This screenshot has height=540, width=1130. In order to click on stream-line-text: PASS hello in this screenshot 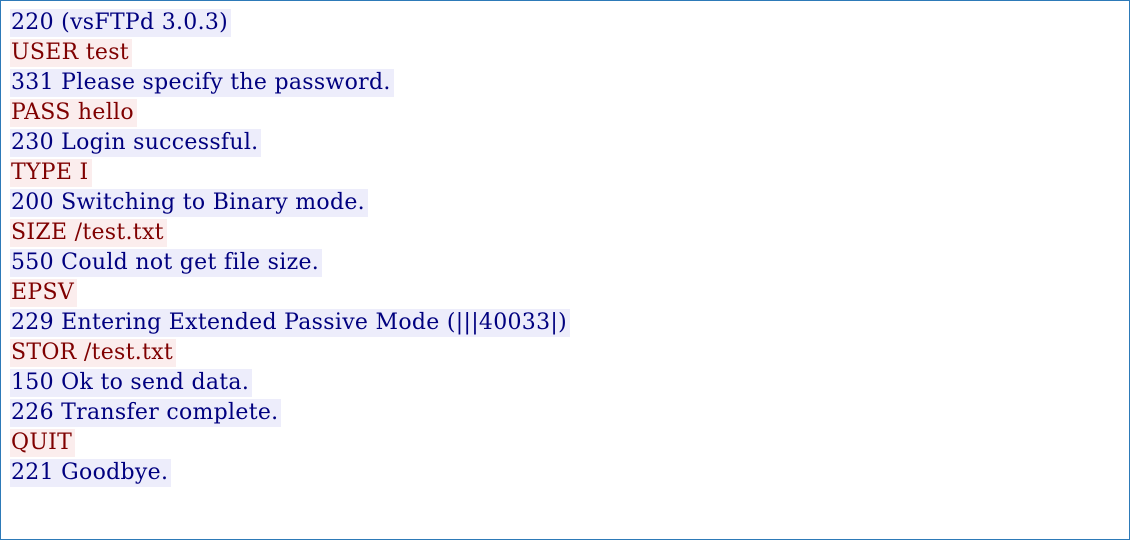, I will do `click(73, 113)`.